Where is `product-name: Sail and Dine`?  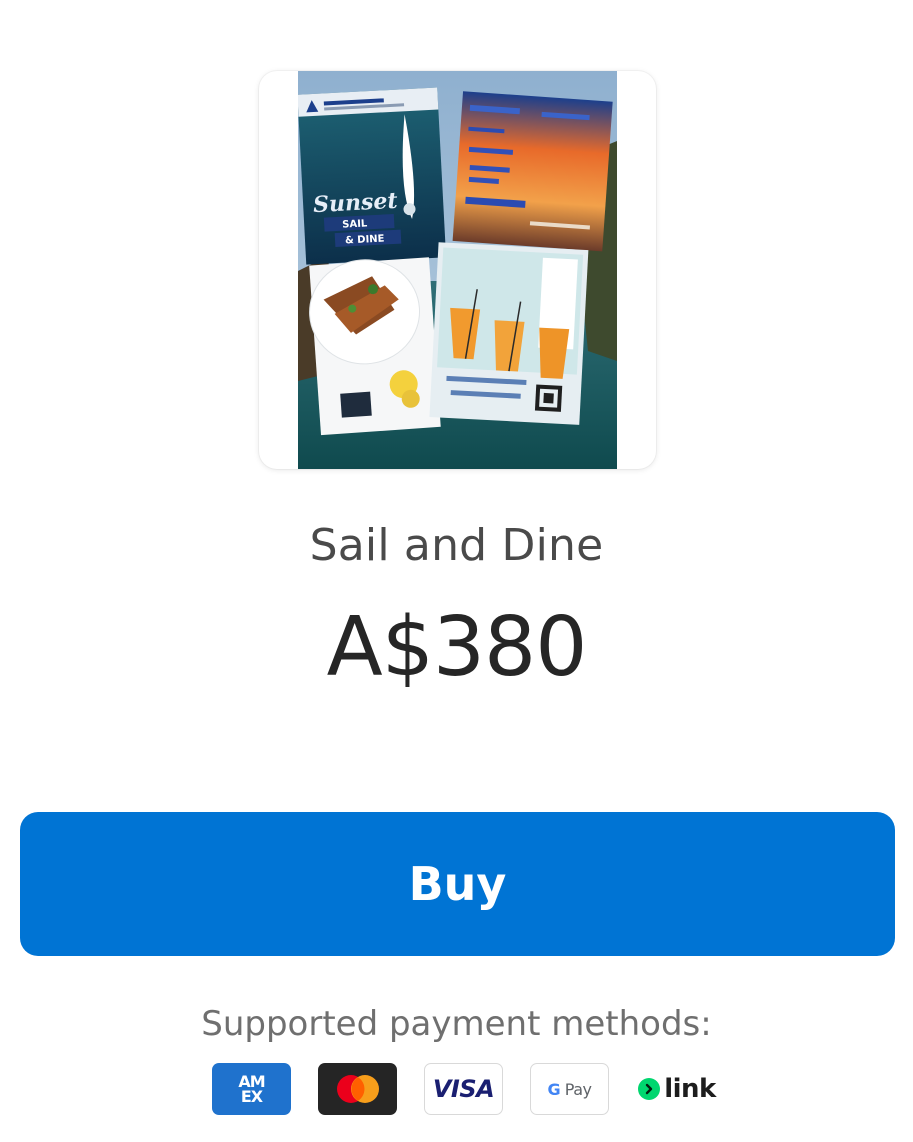
product-name: Sail and Dine is located at coordinates (456, 545).